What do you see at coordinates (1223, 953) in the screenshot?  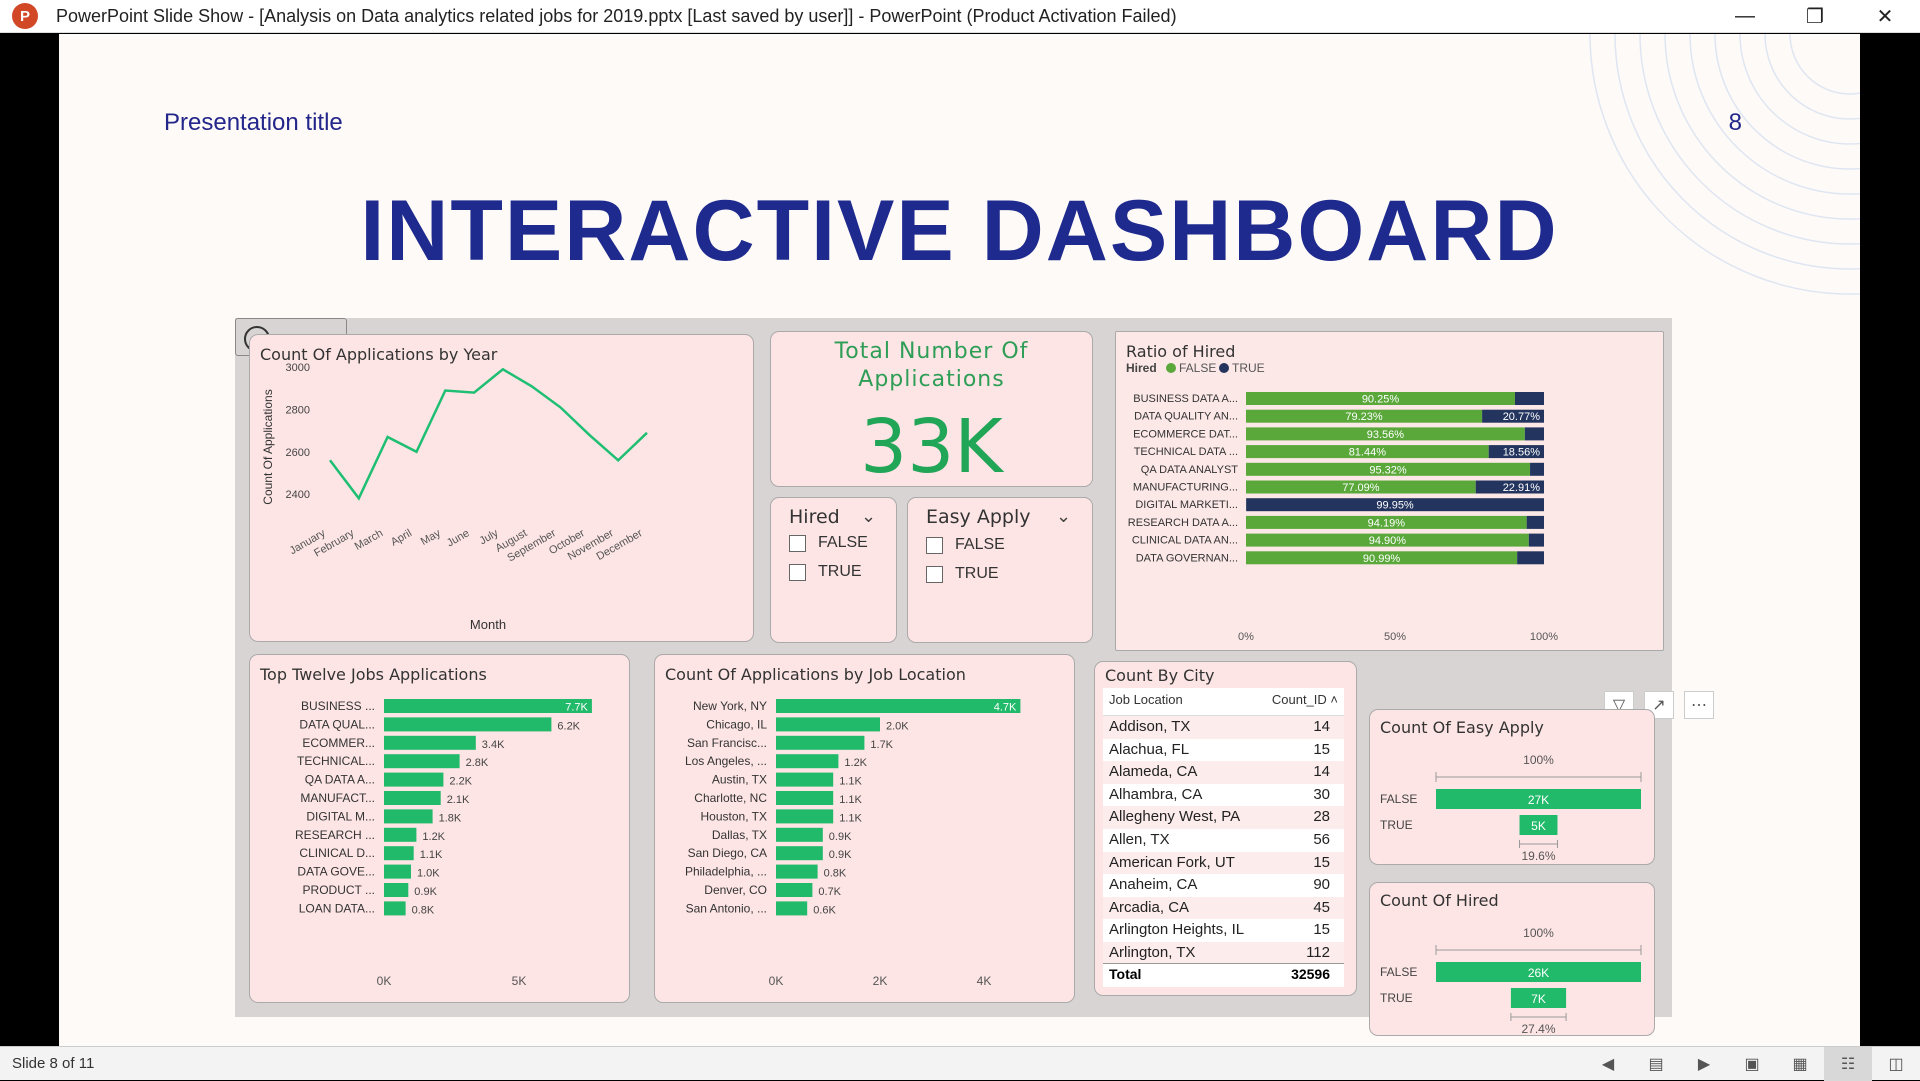 I see `table-row: Arlington, TX112` at bounding box center [1223, 953].